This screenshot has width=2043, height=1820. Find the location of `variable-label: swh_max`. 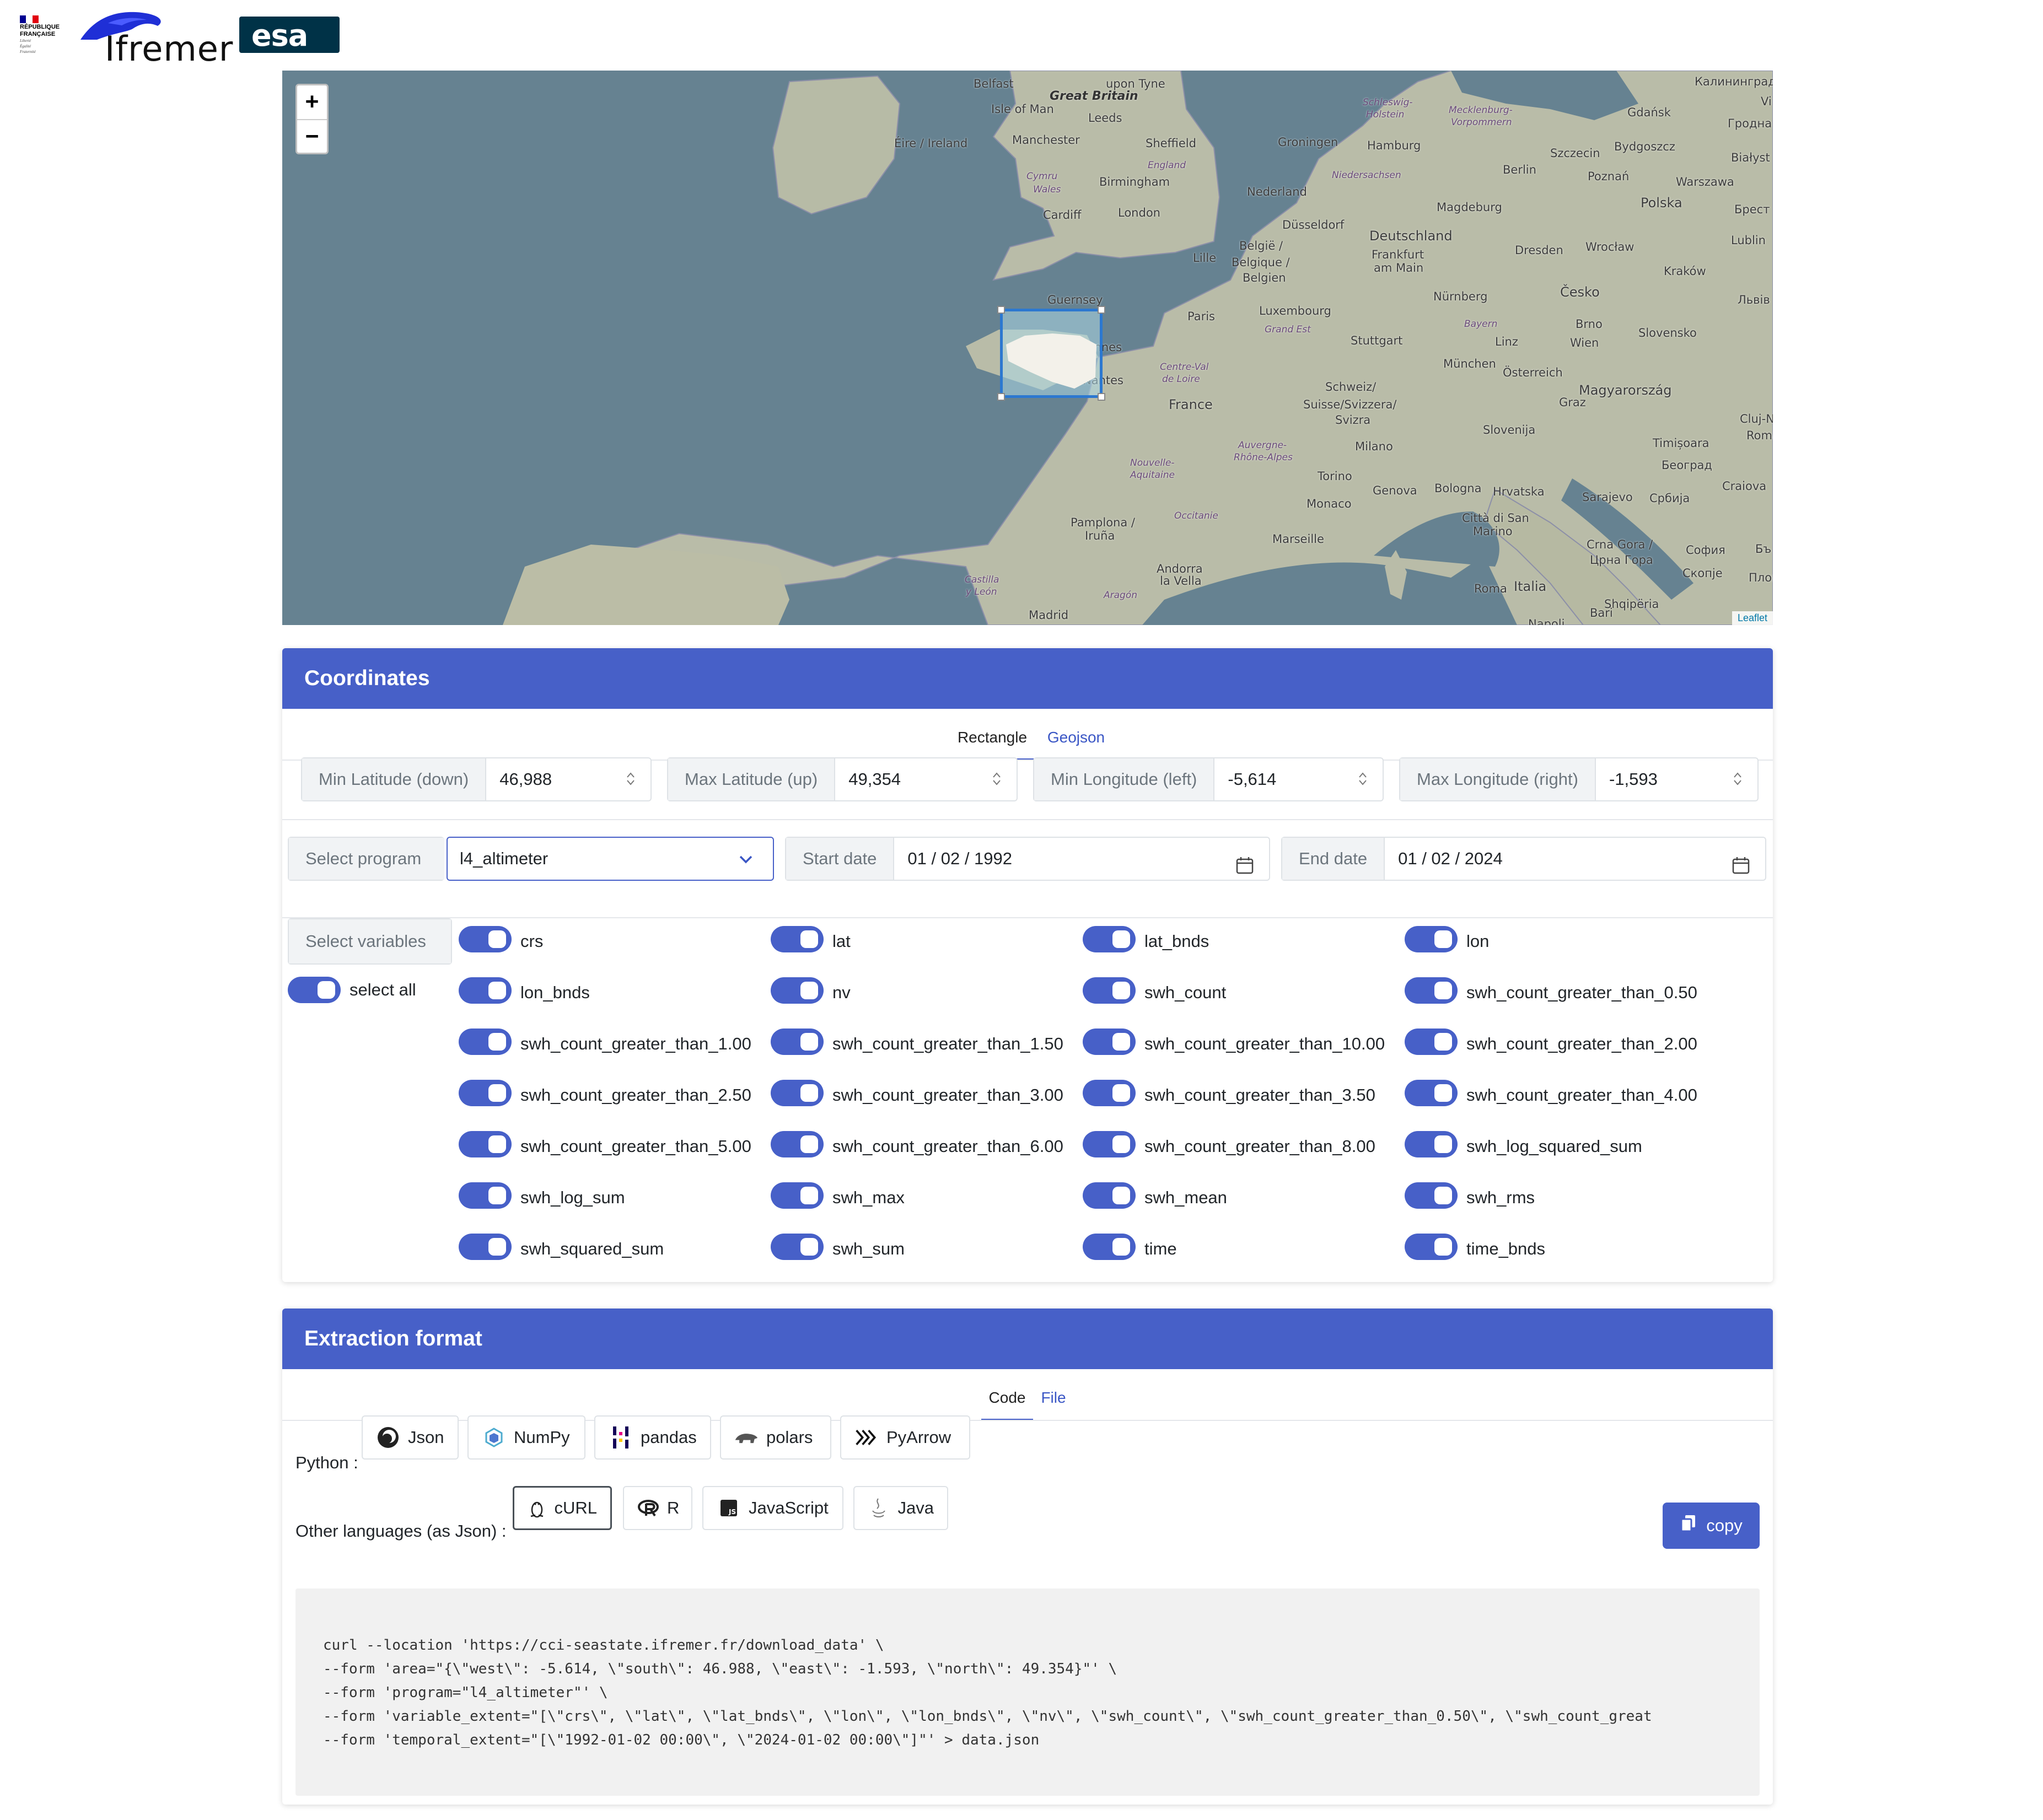

variable-label: swh_max is located at coordinates (868, 1197).